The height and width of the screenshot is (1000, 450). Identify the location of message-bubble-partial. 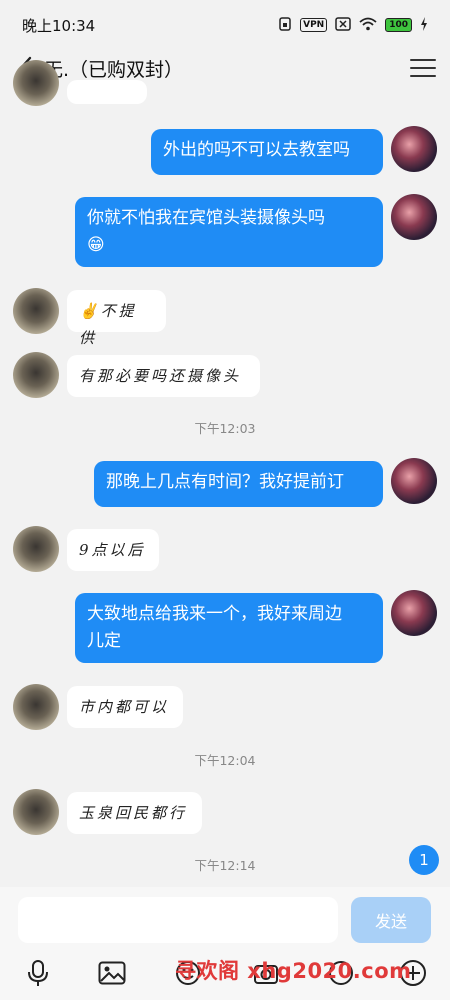
(107, 92).